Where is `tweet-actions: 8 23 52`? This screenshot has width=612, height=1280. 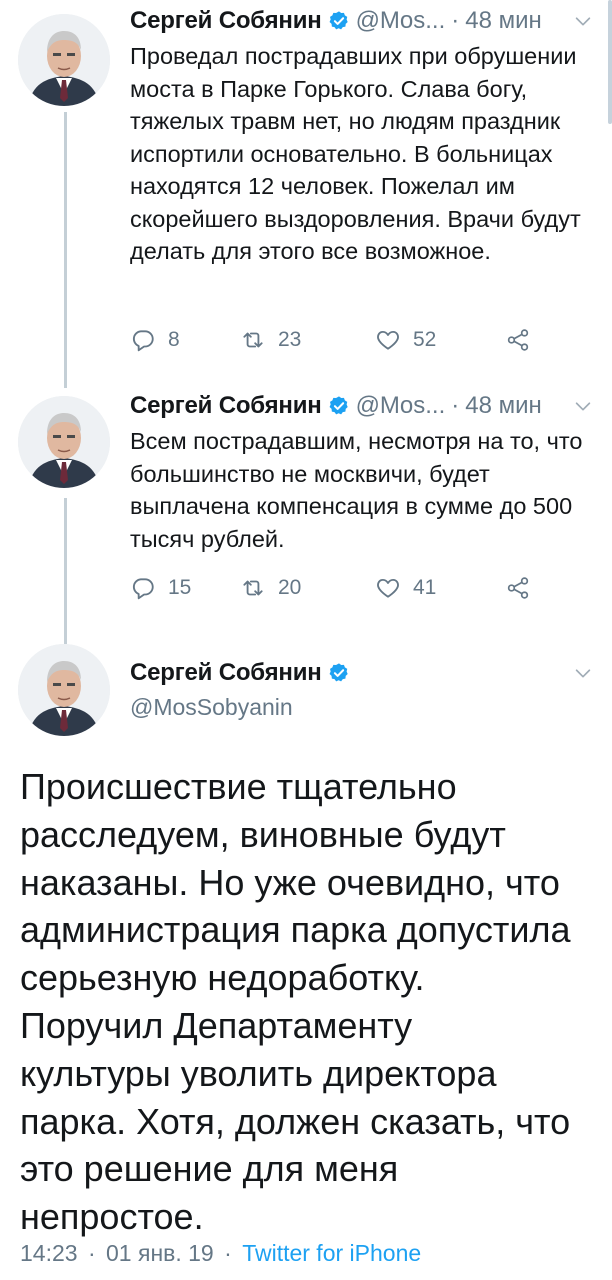
tweet-actions: 8 23 52 is located at coordinates (340, 340).